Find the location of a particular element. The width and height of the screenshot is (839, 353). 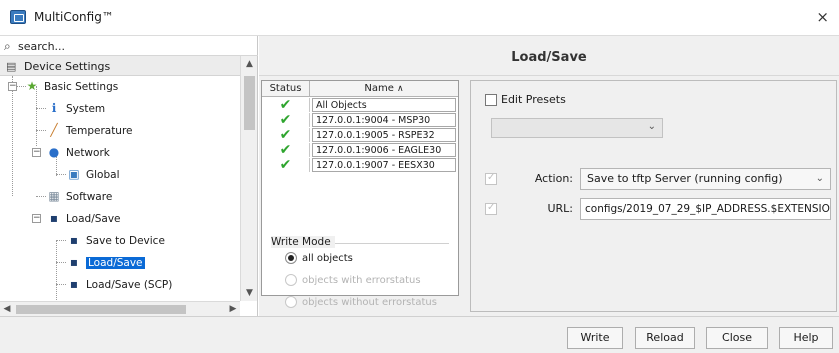

object-name: 127.0.0.1:9004 - MSP30 is located at coordinates (384, 120).